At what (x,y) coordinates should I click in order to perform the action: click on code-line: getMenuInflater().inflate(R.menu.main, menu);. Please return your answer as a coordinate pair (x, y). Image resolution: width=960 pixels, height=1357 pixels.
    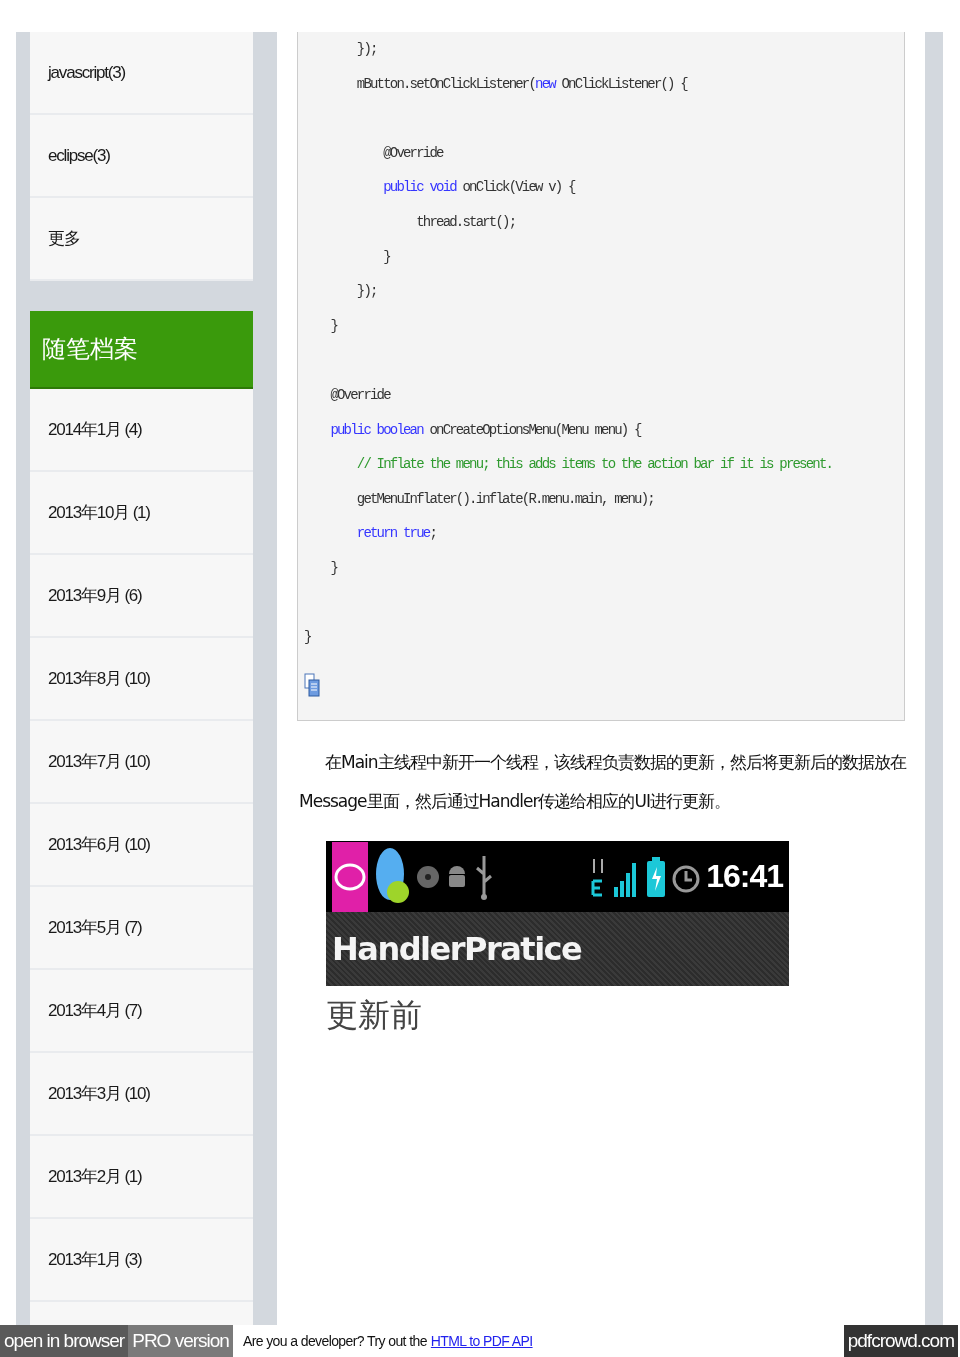
    Looking at the image, I should click on (505, 499).